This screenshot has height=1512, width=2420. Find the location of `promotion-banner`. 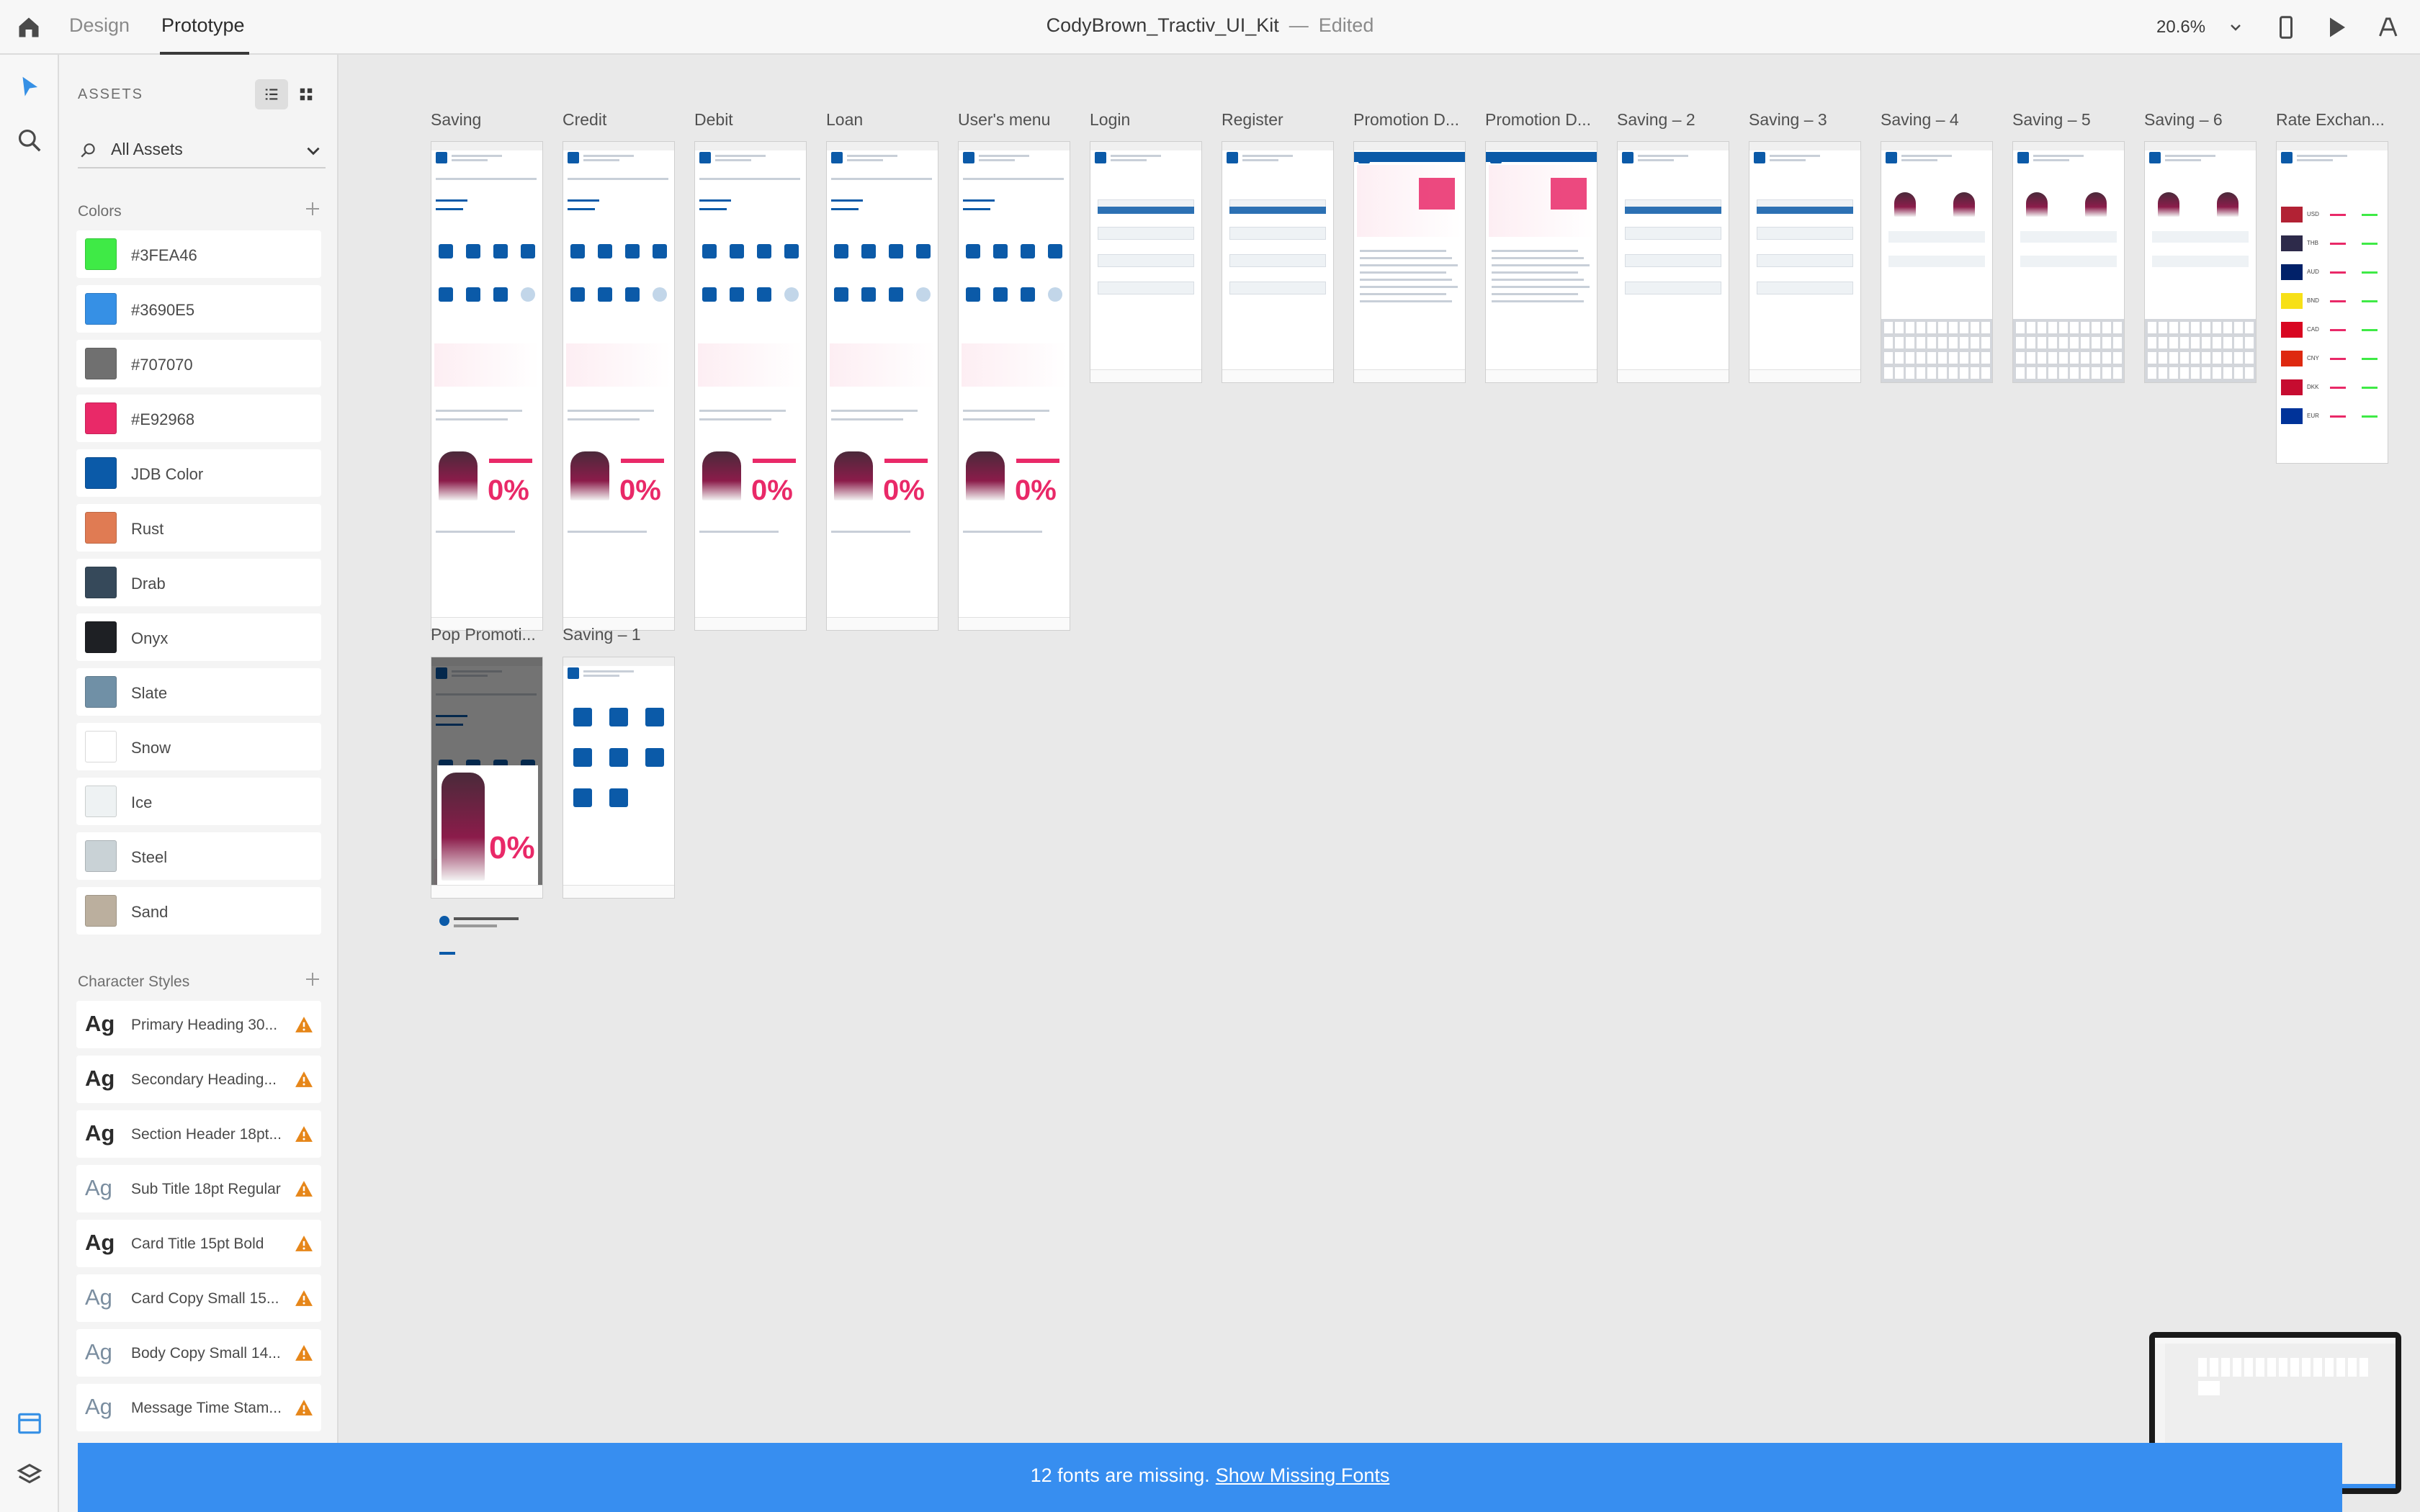

promotion-banner is located at coordinates (618, 365).